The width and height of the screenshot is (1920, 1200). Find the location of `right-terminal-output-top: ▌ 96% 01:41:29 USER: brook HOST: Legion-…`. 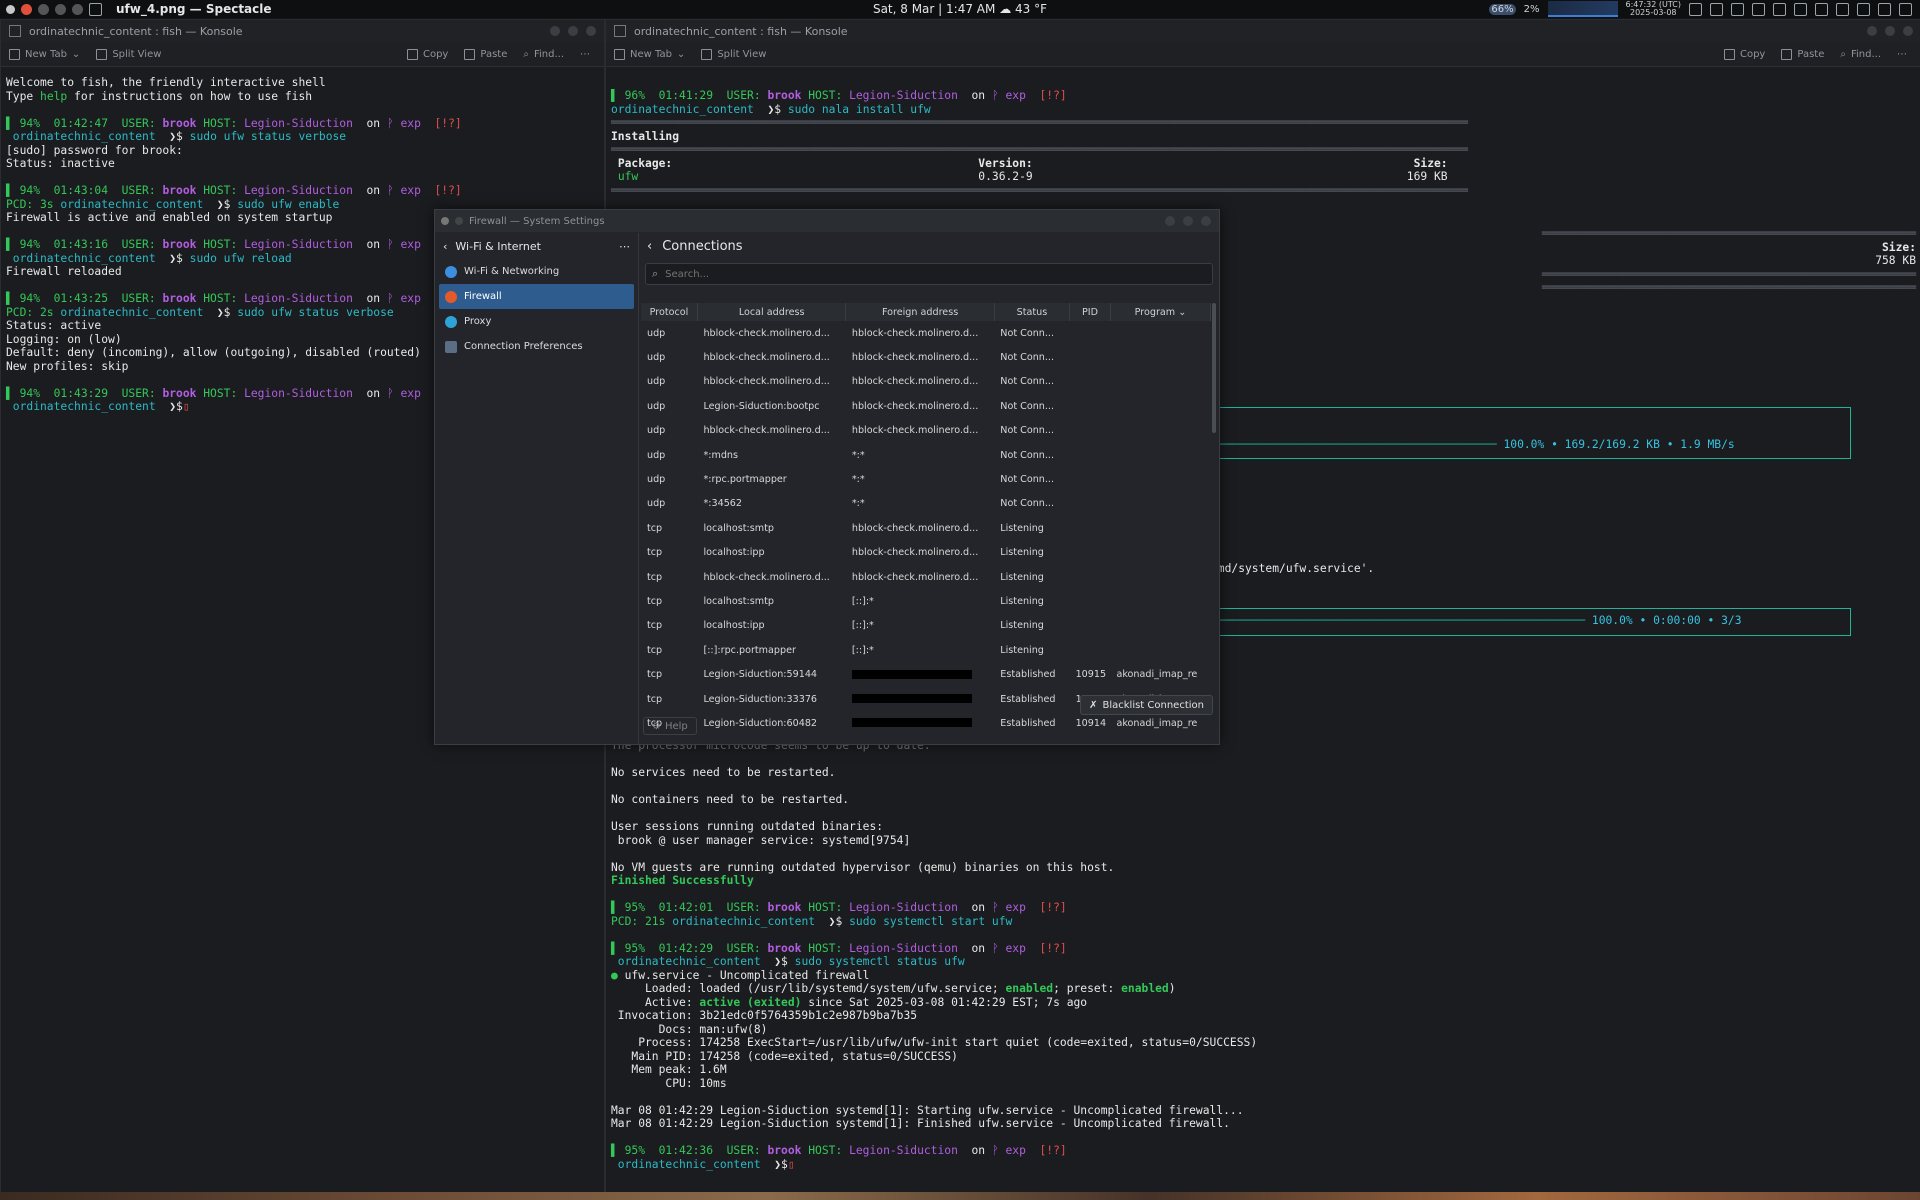

right-terminal-output-top: ▌ 96% 01:41:29 USER: brook HOST: Legion-… is located at coordinates (1263, 159).